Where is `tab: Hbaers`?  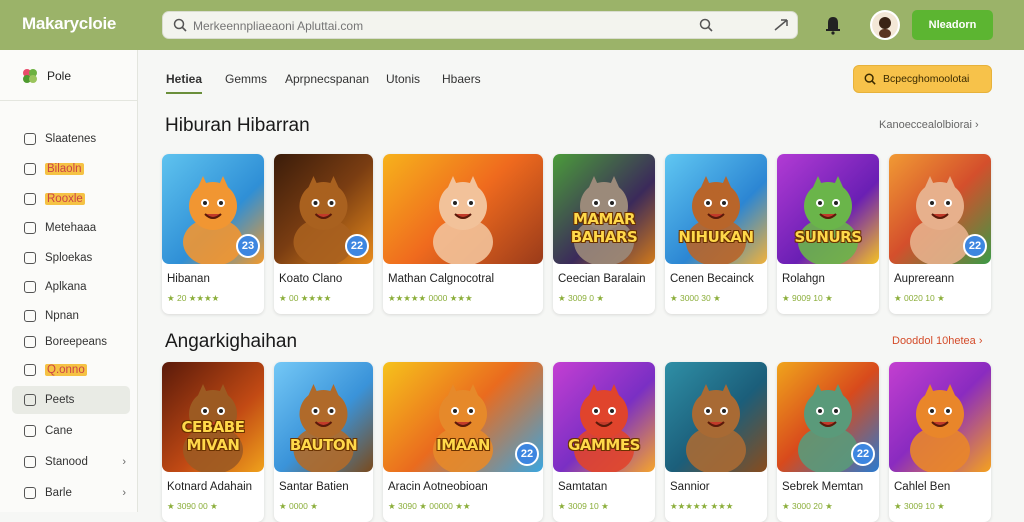
tab: Hbaers is located at coordinates (461, 83).